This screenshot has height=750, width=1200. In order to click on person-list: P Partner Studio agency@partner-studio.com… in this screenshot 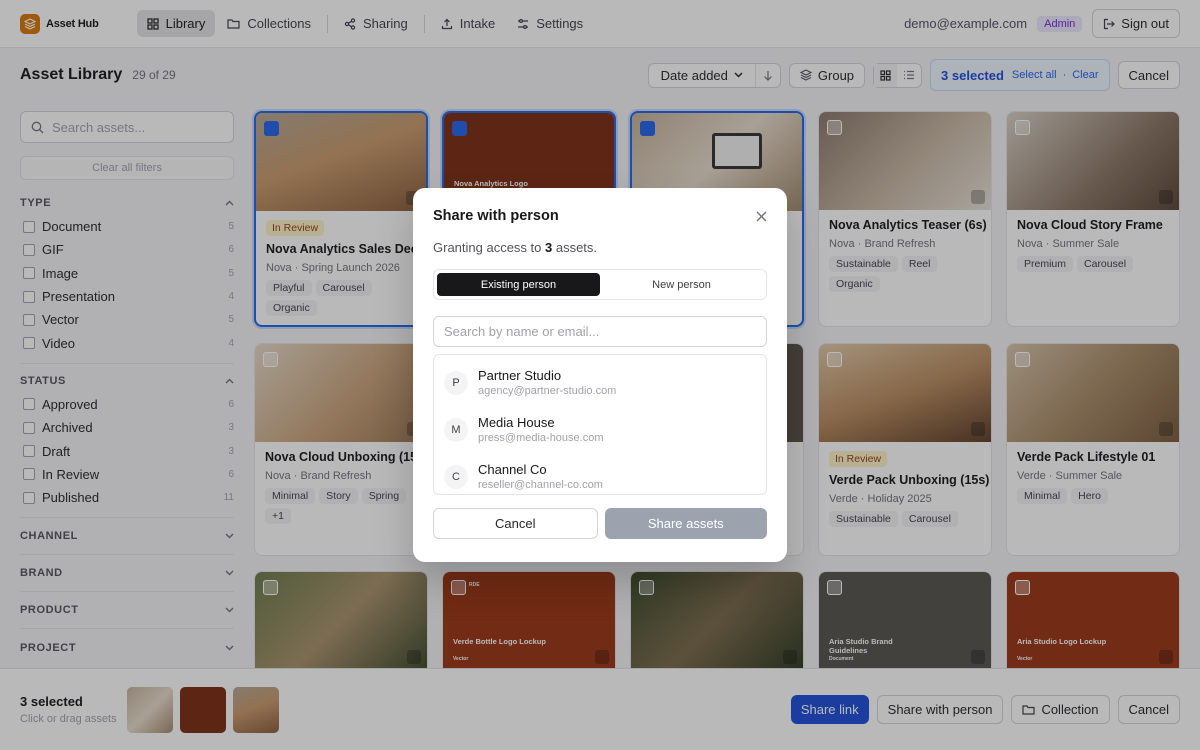, I will do `click(600, 424)`.